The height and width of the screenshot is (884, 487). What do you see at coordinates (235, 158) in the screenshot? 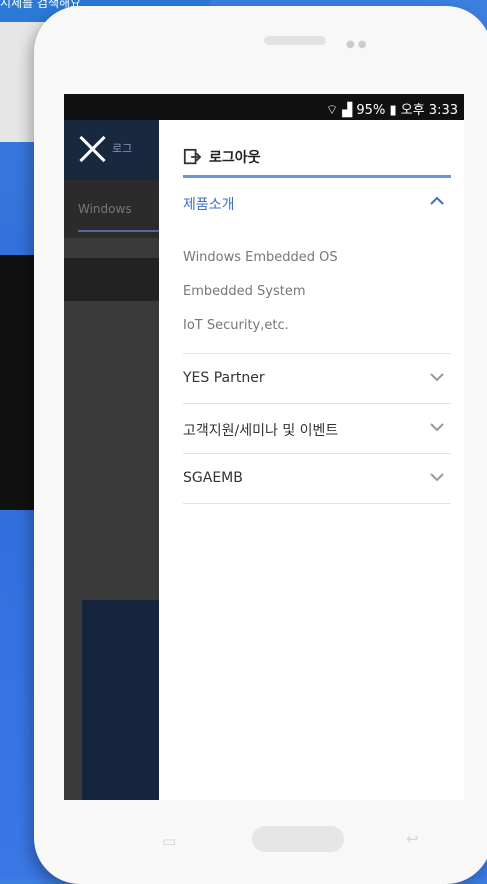
I see `logout-label: 로그아웃` at bounding box center [235, 158].